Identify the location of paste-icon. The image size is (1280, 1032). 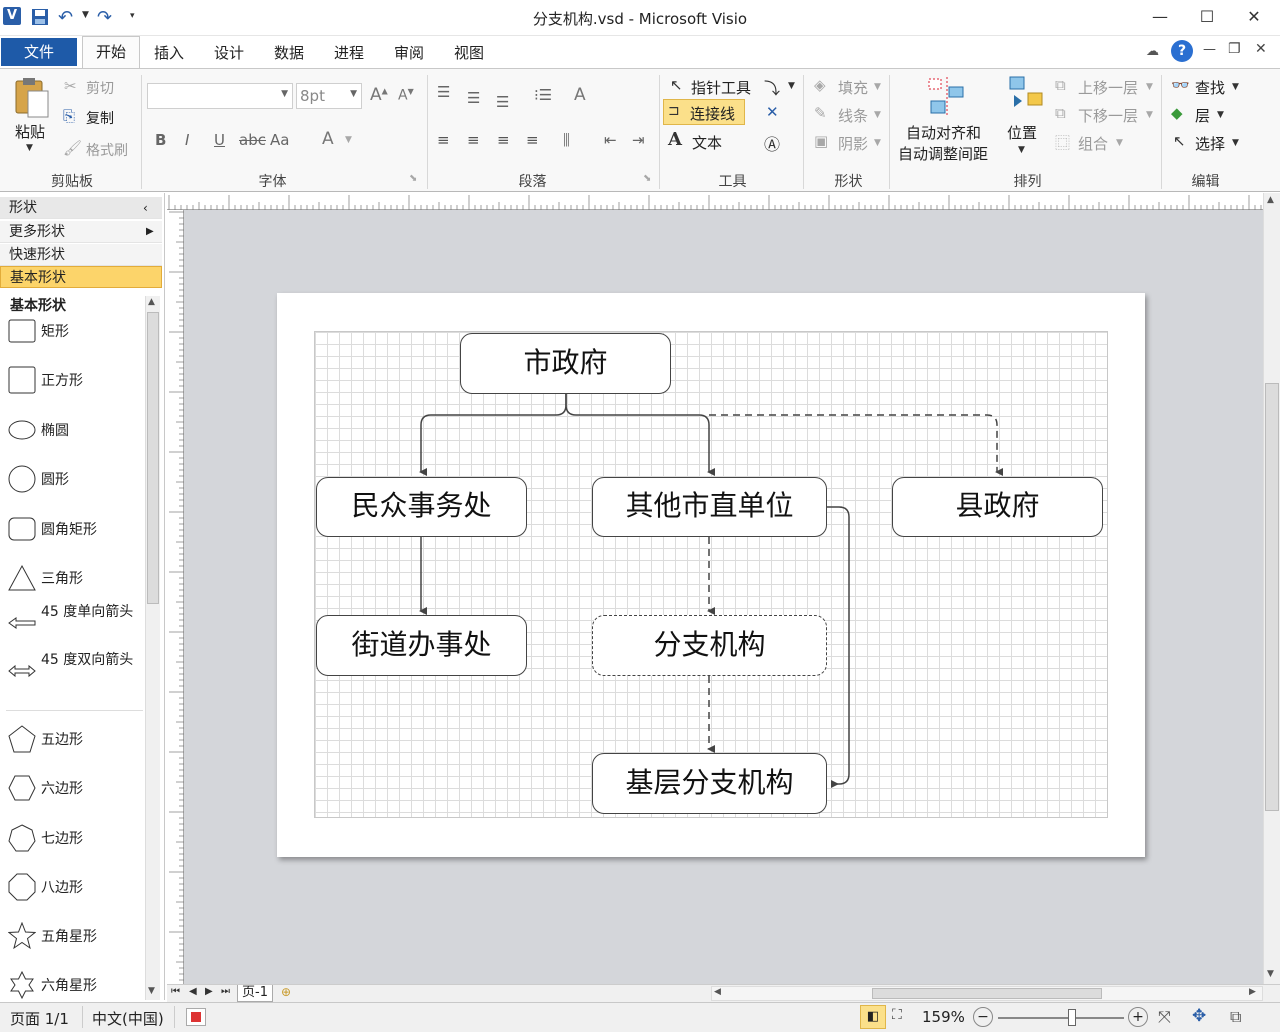
(31, 98).